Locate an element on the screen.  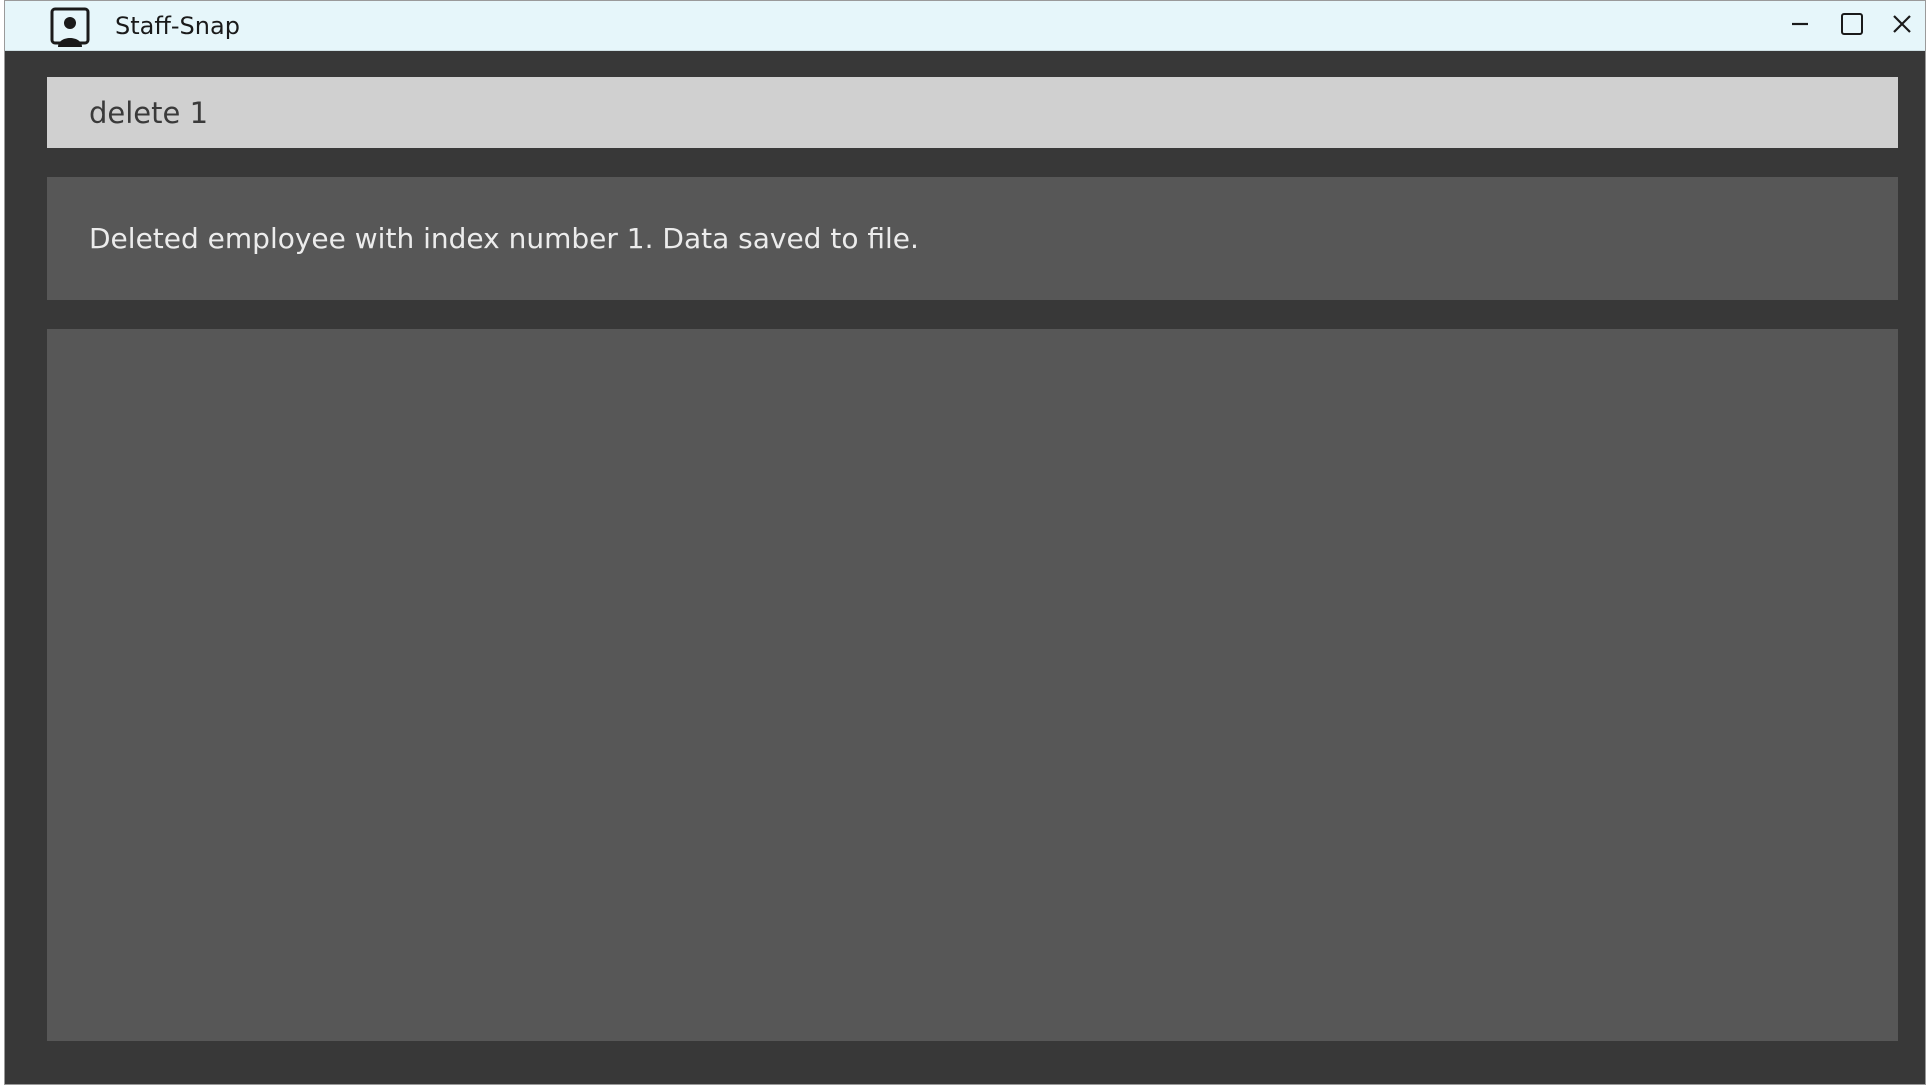
maximize-button is located at coordinates (1852, 26).